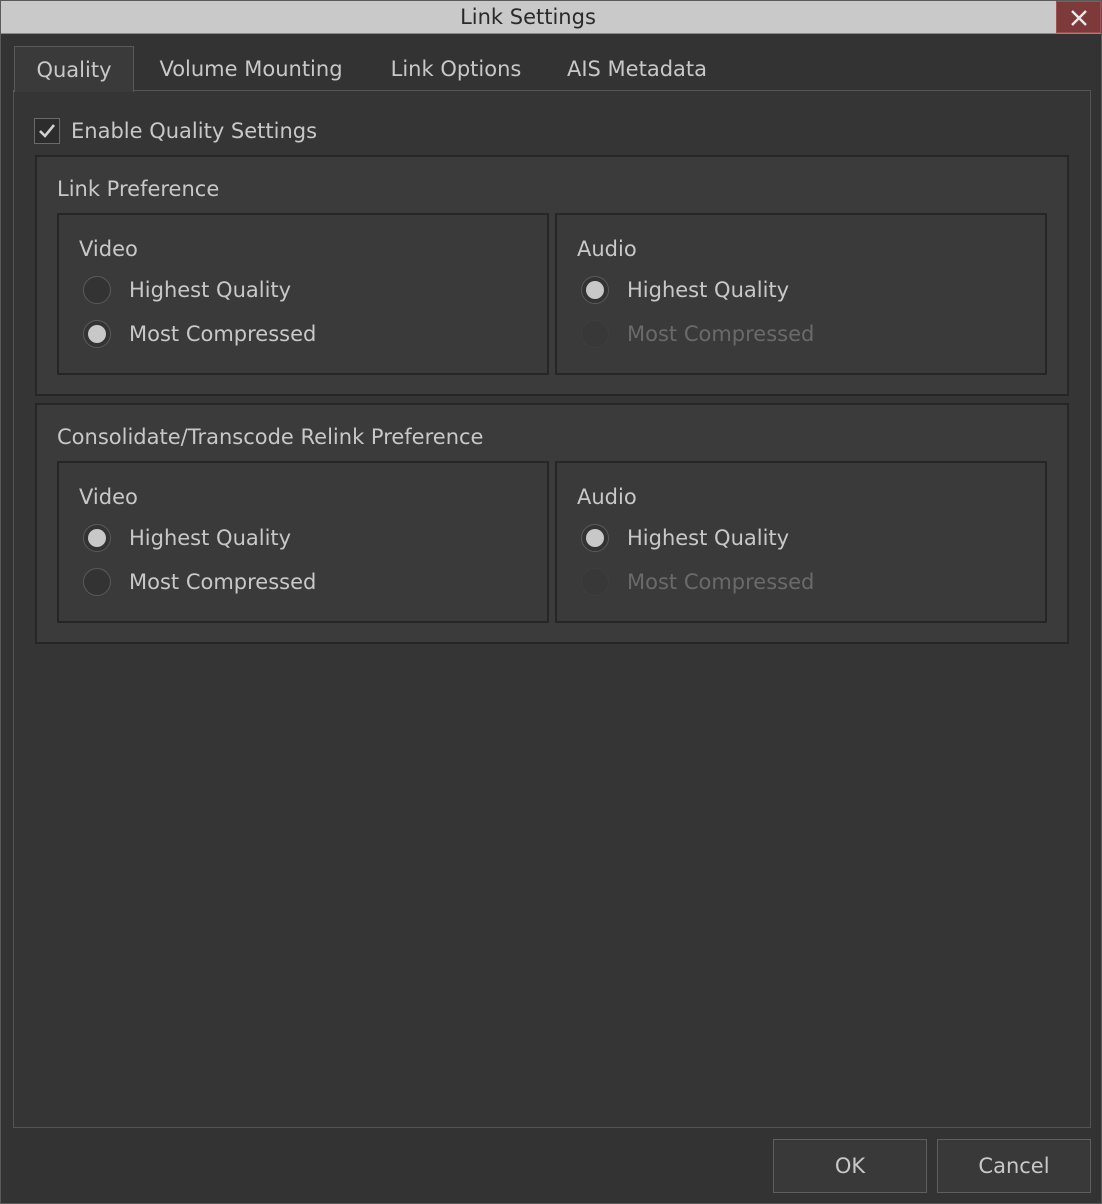 The image size is (1102, 1204). I want to click on tab-volume-mounting: Volume Mounting, so click(251, 69).